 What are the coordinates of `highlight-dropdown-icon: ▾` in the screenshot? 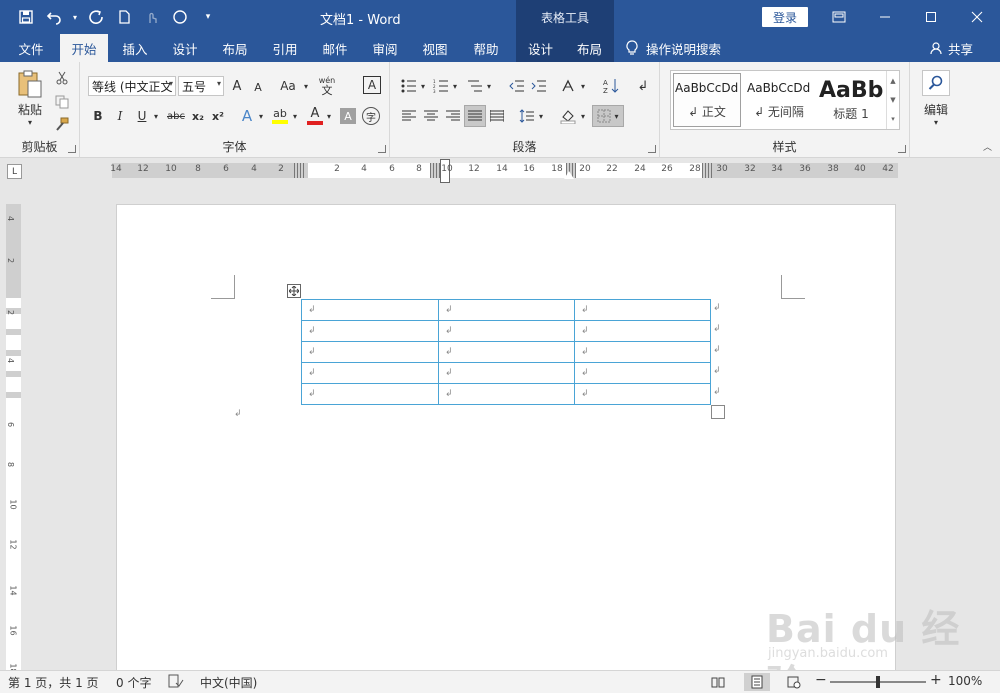 It's located at (295, 116).